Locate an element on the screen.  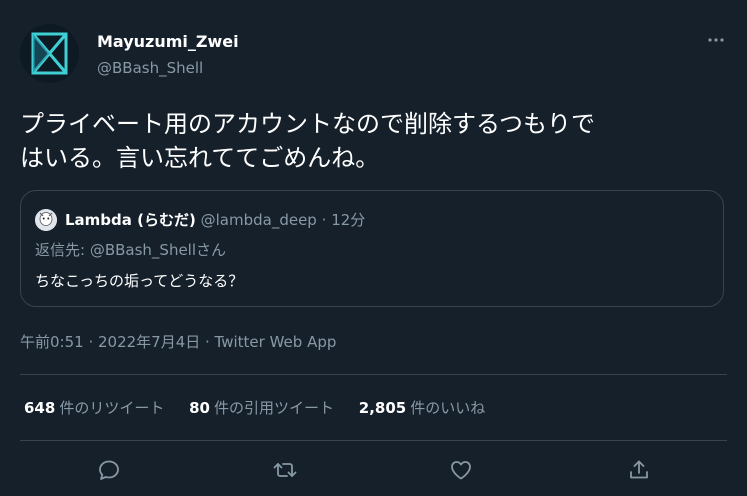
retweet-icon is located at coordinates (285, 470).